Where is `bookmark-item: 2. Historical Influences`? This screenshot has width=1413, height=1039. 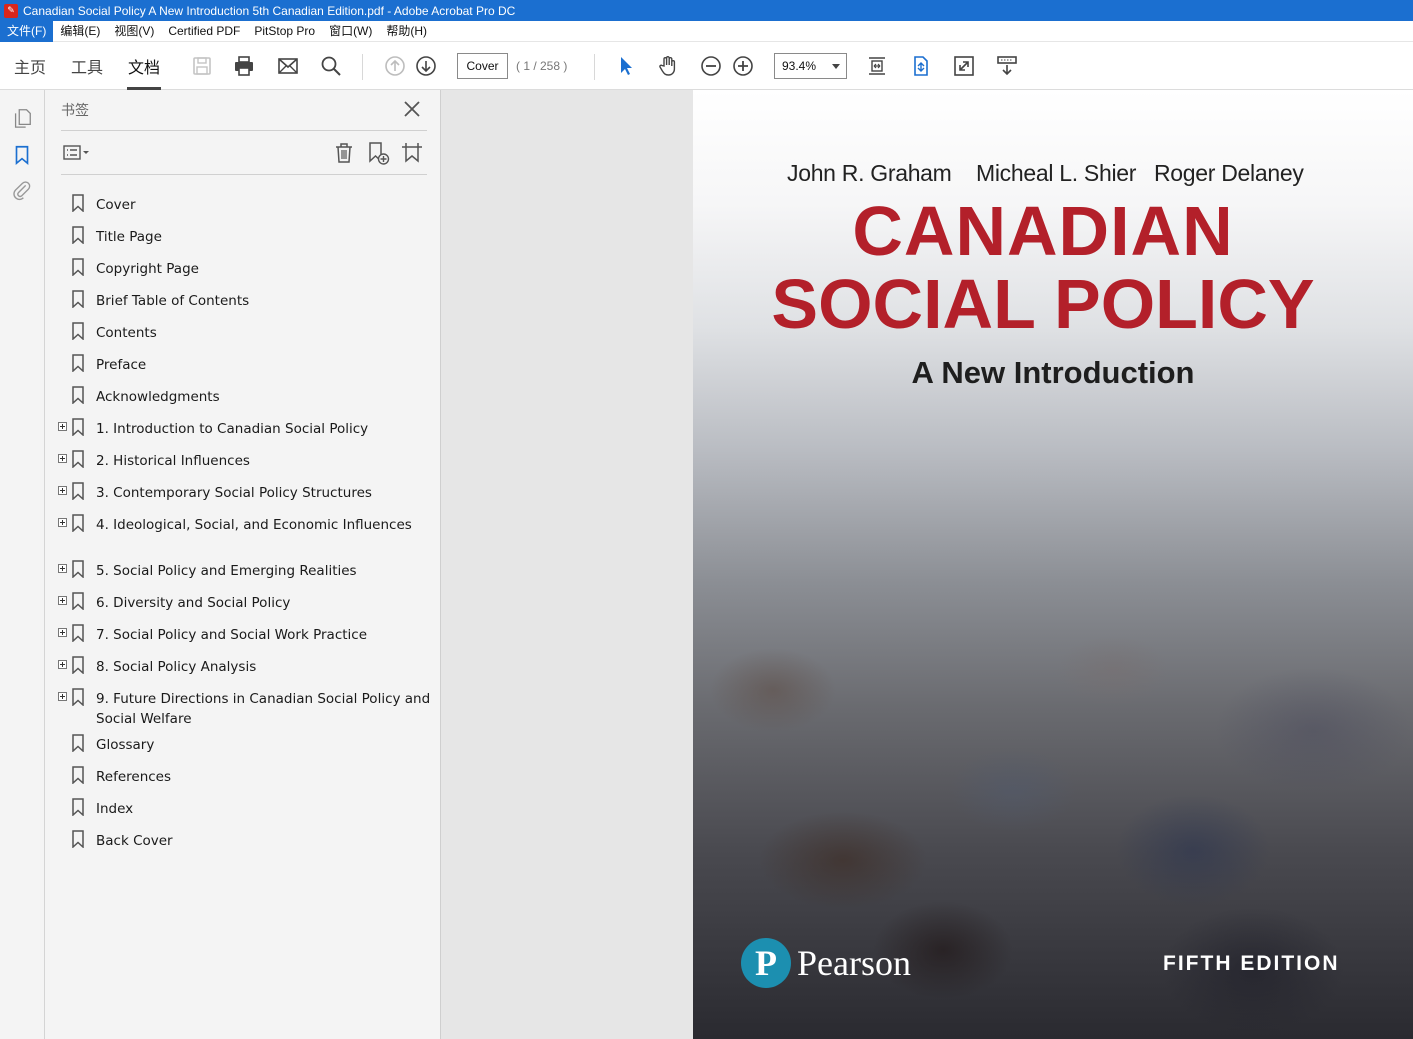
bookmark-item: 2. Historical Influences is located at coordinates (243, 459).